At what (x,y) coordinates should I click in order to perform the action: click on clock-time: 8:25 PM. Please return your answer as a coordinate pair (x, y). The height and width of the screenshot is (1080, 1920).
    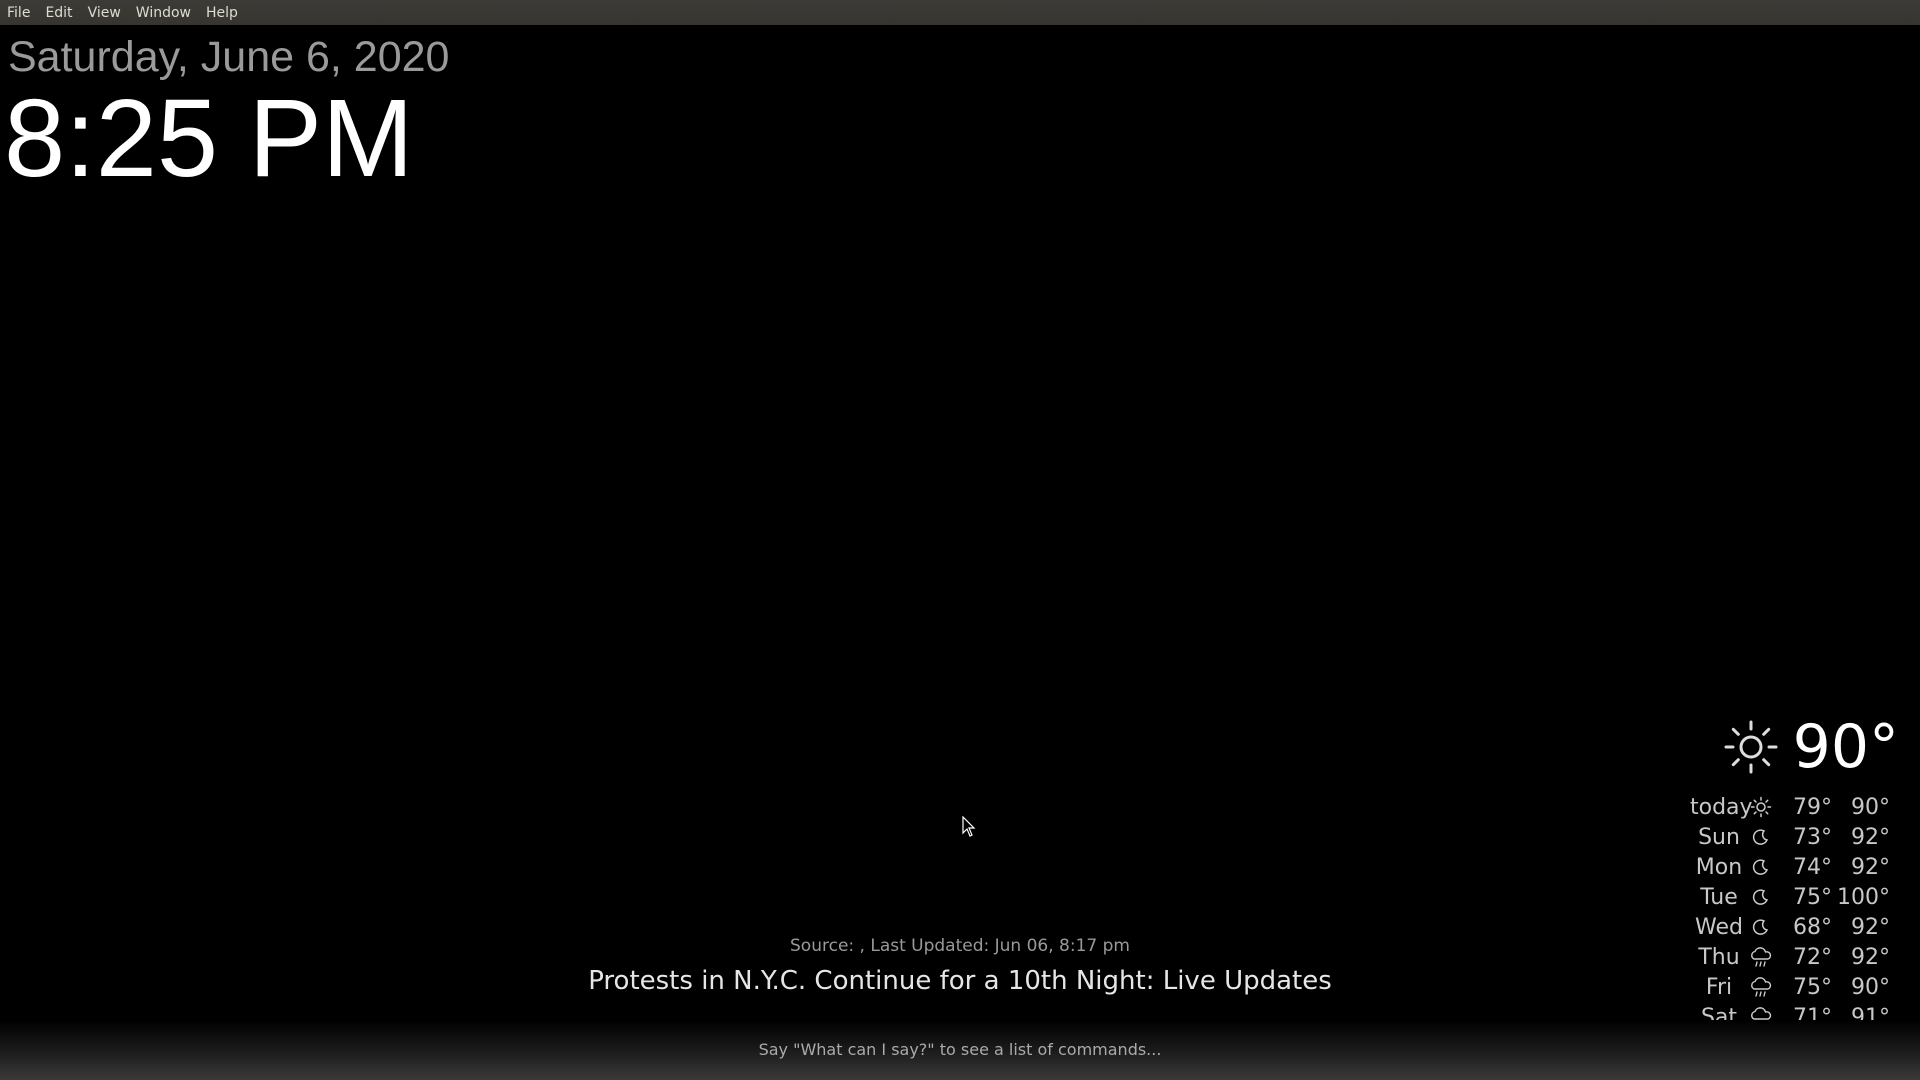
    Looking at the image, I should click on (209, 138).